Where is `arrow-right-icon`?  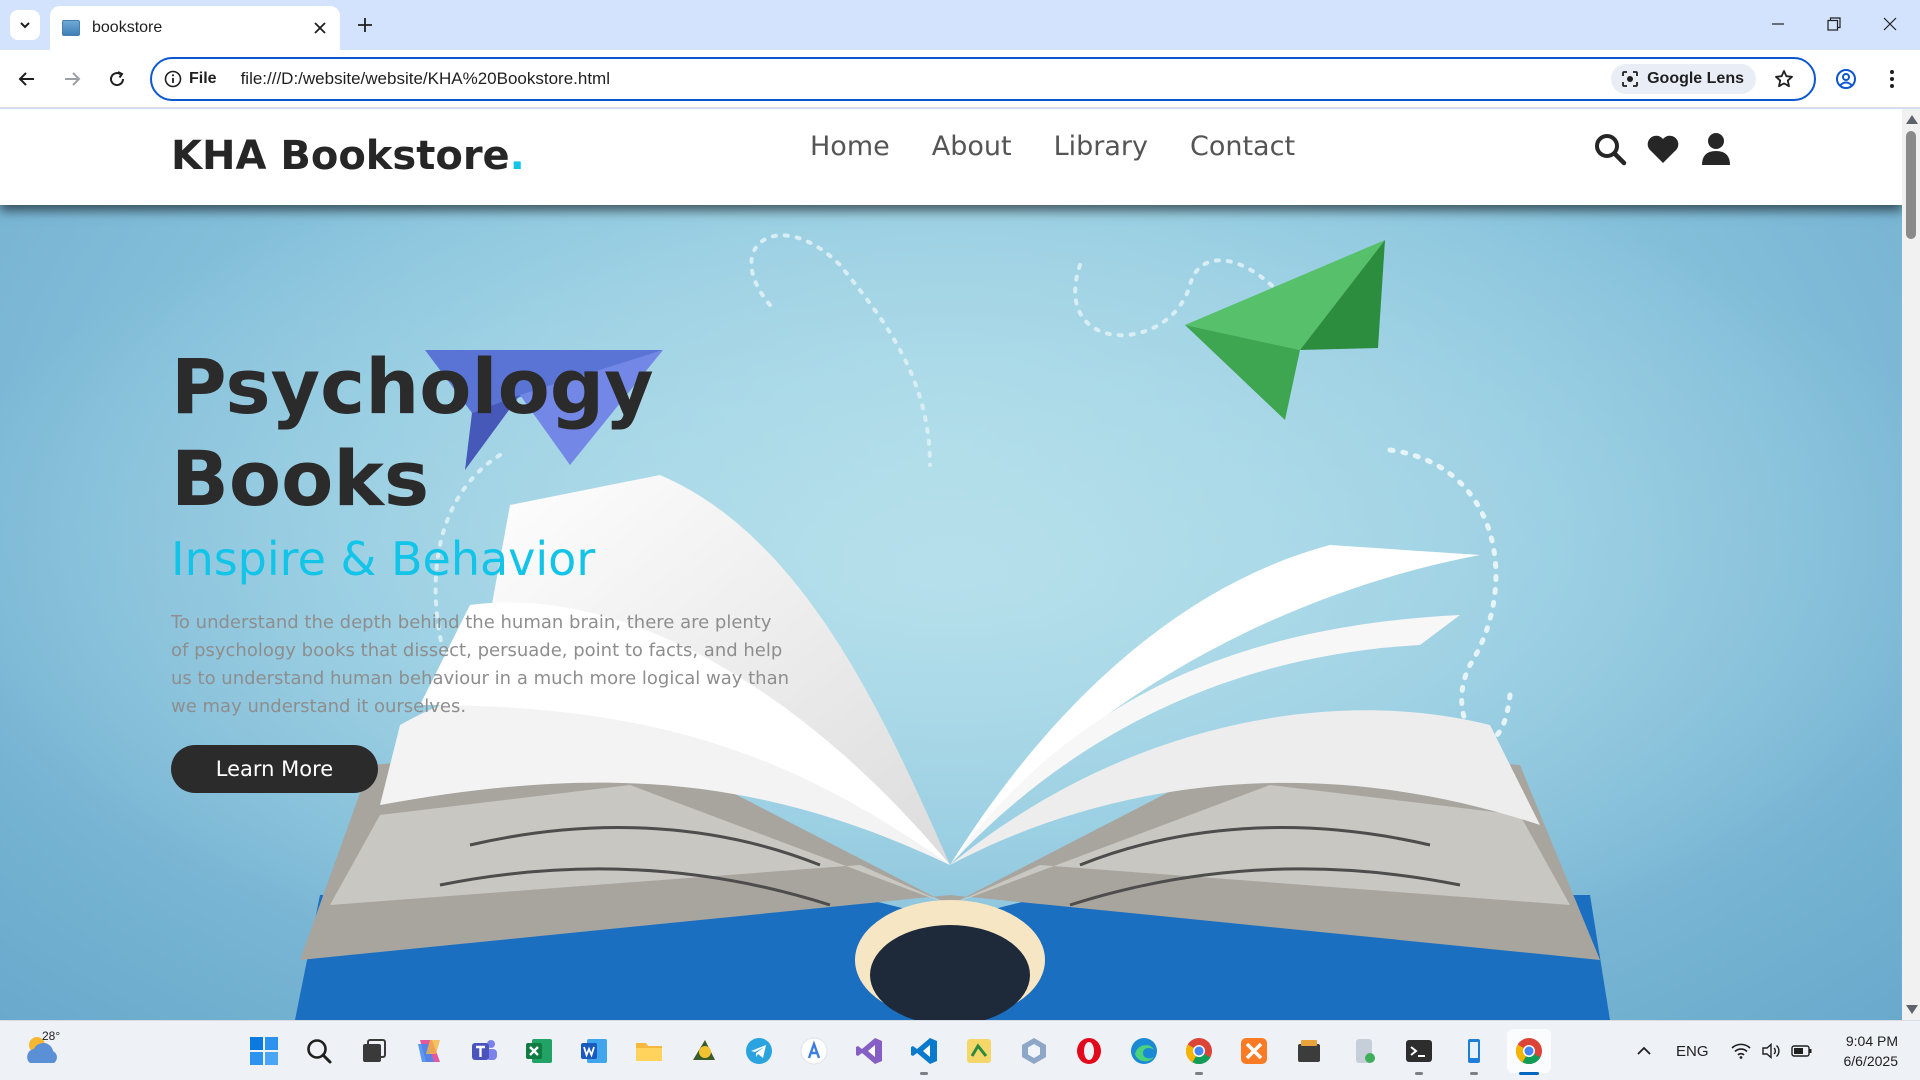 arrow-right-icon is located at coordinates (73, 79).